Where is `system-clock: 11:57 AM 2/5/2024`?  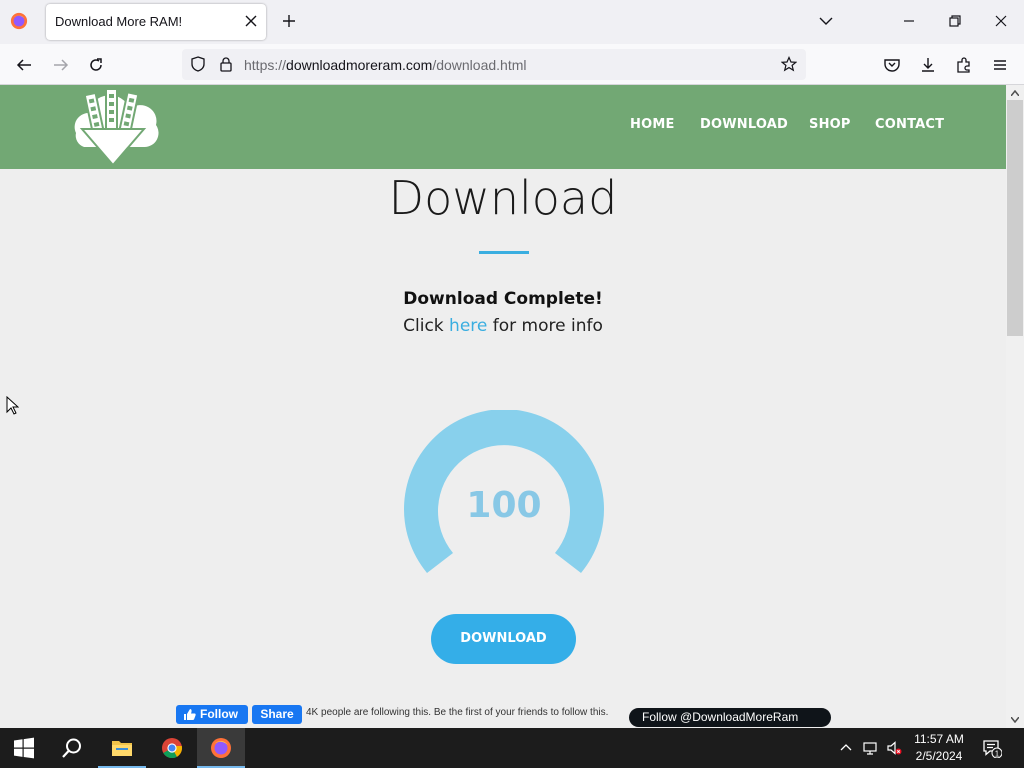
system-clock: 11:57 AM 2/5/2024 is located at coordinates (939, 748).